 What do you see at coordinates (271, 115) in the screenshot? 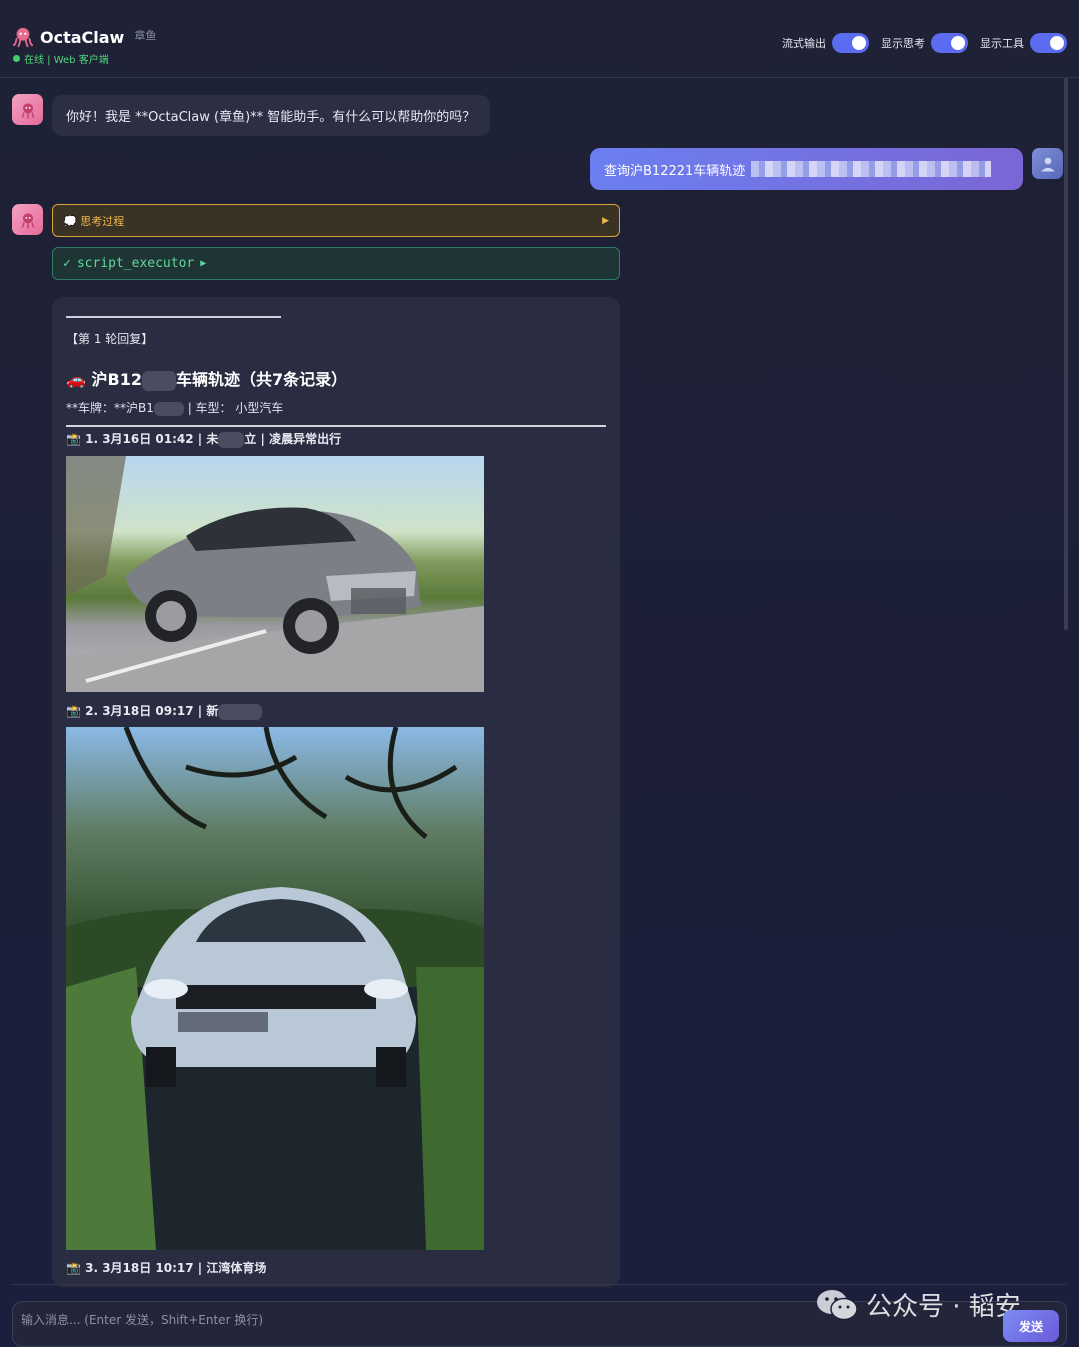
I see `bot-greeting-message: 你好！我是 **OctaClaw (章鱼)** 智能助手。有什么可以帮助你的吗？` at bounding box center [271, 115].